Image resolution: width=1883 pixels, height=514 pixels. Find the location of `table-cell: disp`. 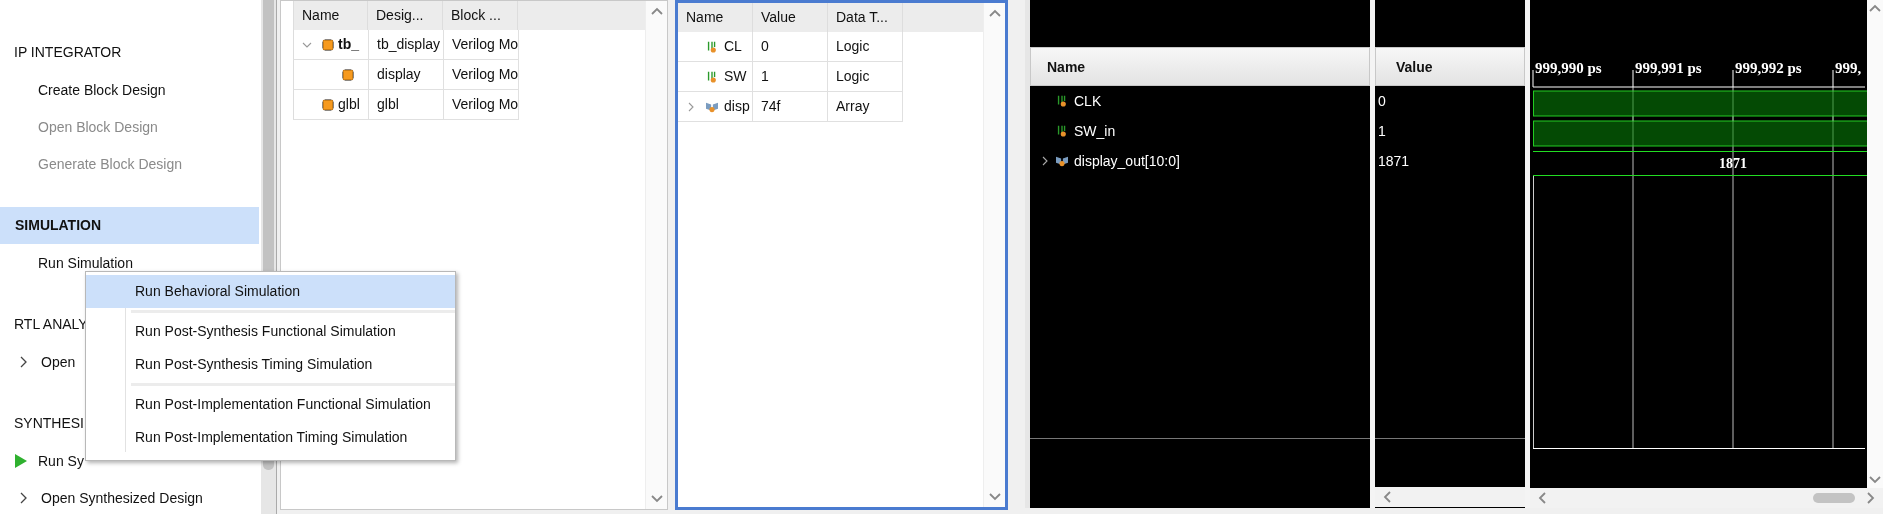

table-cell: disp is located at coordinates (715, 106).